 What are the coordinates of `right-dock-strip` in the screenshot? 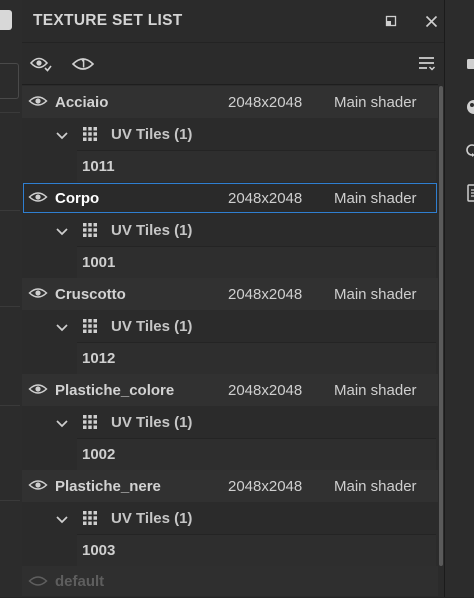 It's located at (459, 298).